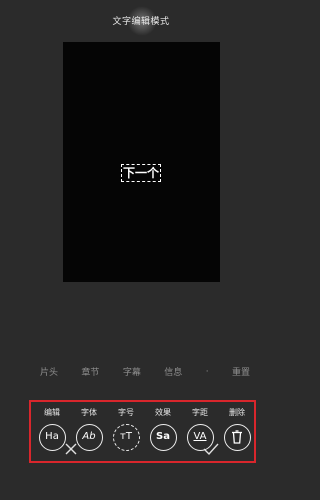 The image size is (320, 500). I want to click on tool-effect-label: 效果, so click(163, 412).